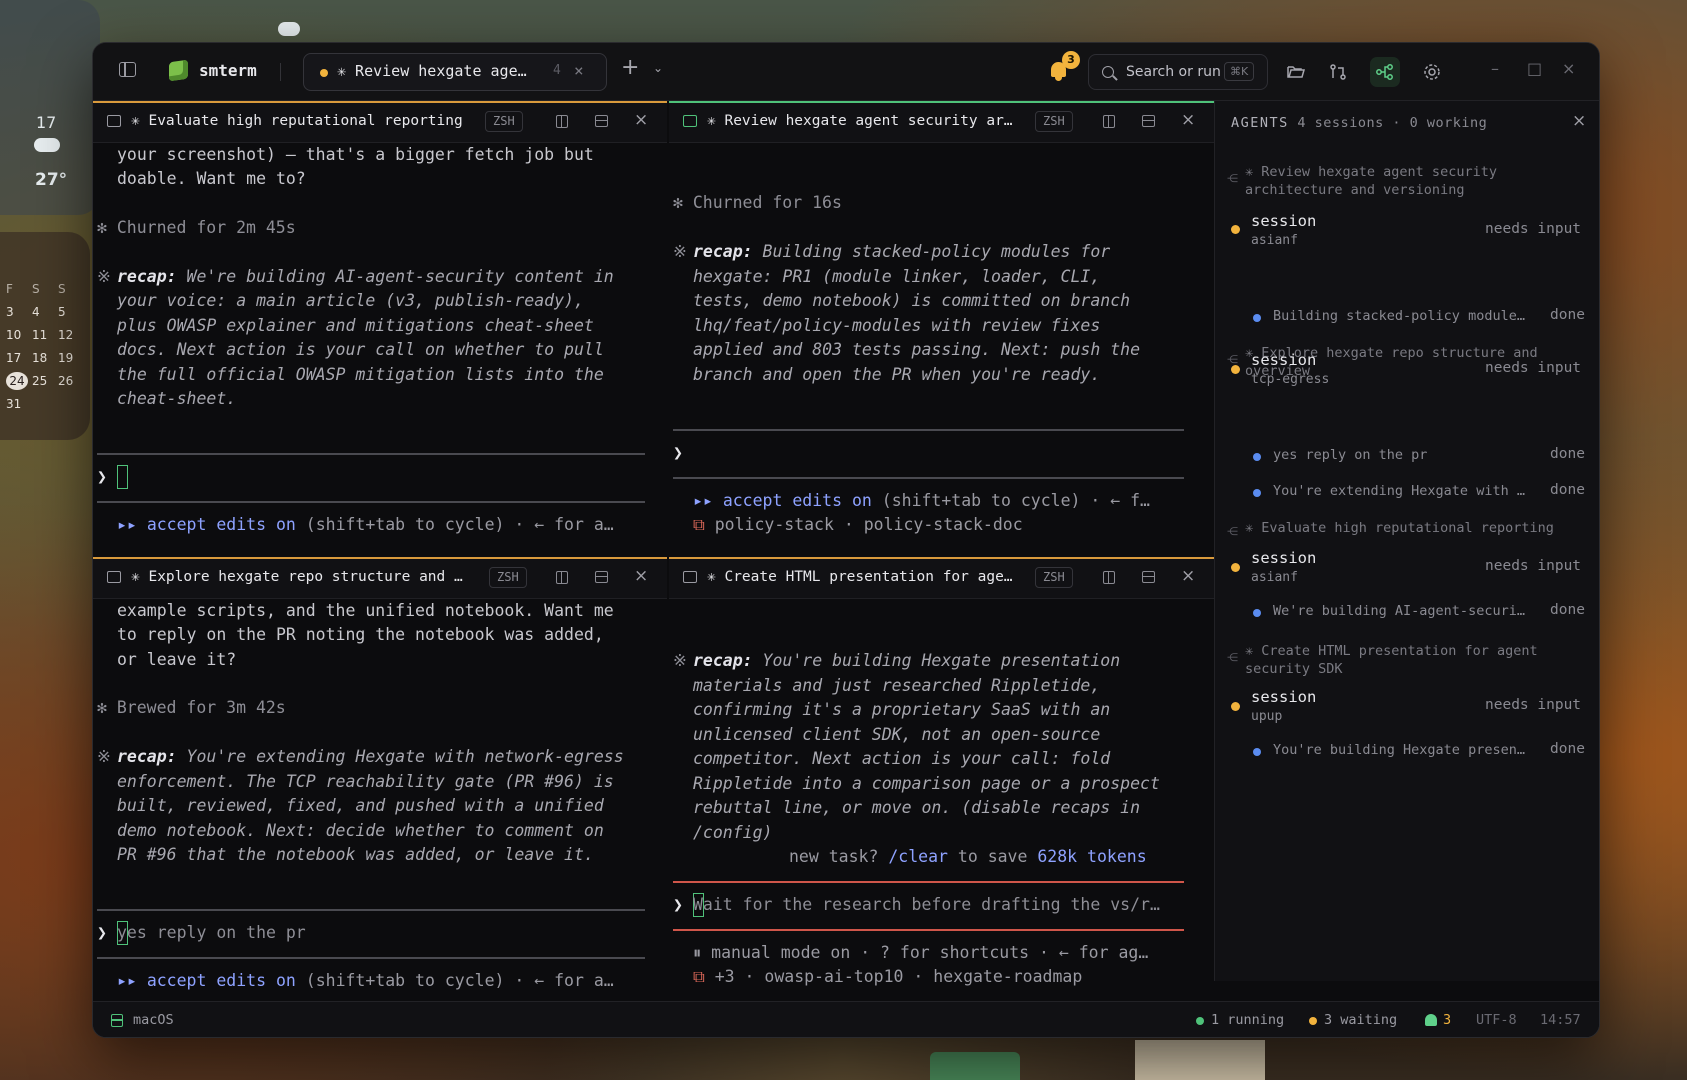 Image resolution: width=1687 pixels, height=1080 pixels. I want to click on search-placeholder: Search or run, so click(1173, 72).